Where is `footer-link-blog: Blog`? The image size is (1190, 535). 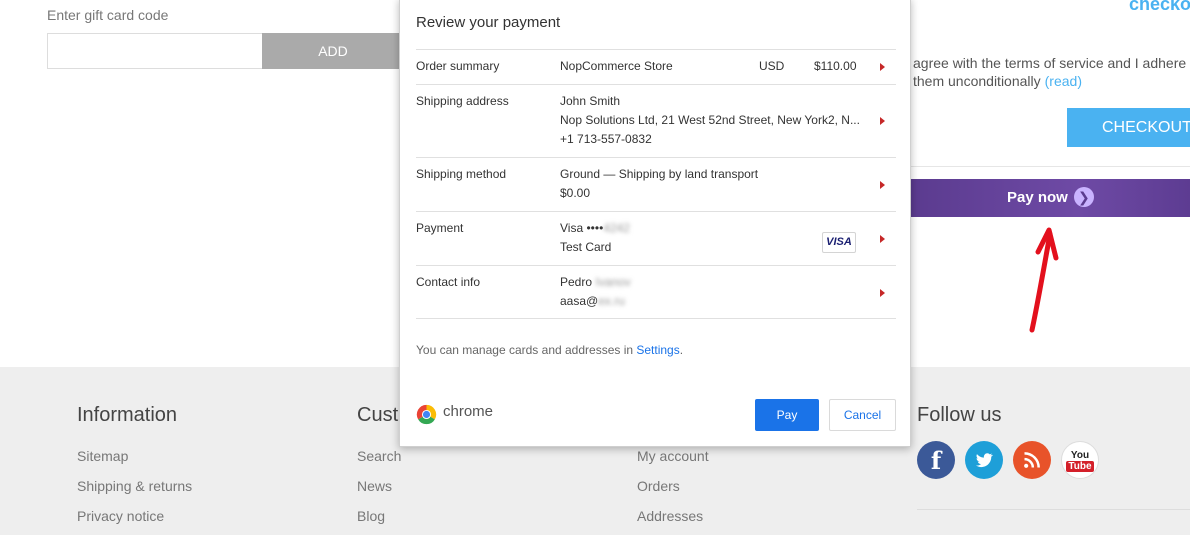
footer-link-blog: Blog is located at coordinates (371, 516).